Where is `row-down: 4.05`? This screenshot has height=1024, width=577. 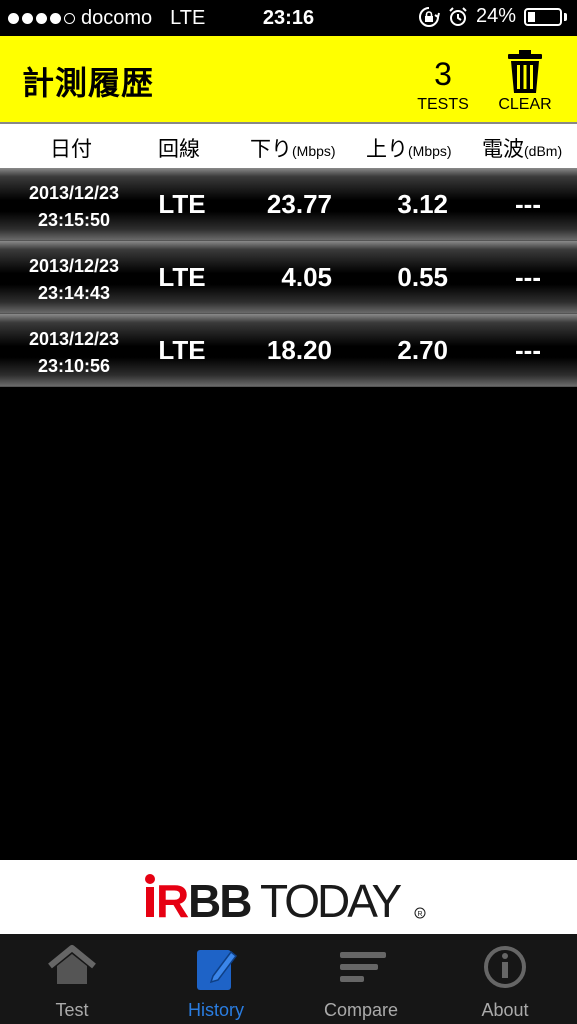 row-down: 4.05 is located at coordinates (306, 277).